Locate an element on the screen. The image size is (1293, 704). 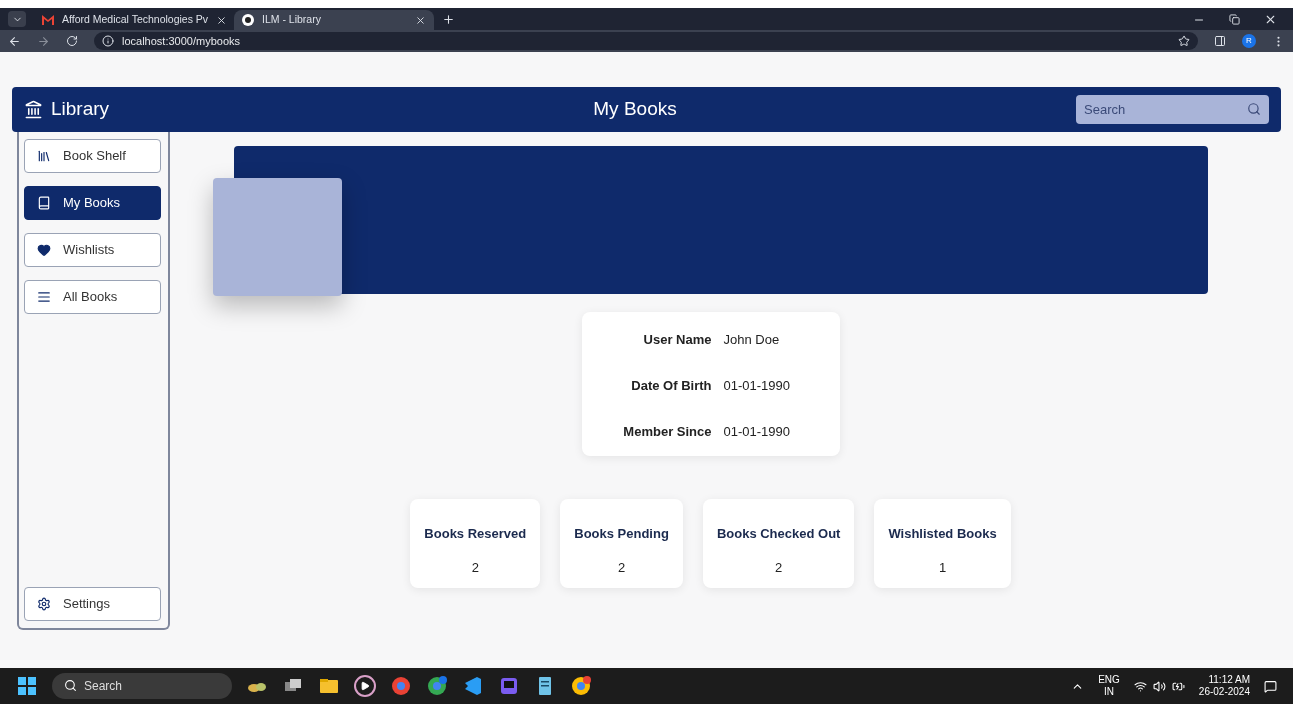
stat-label: Books Pending is located at coordinates (621, 534).